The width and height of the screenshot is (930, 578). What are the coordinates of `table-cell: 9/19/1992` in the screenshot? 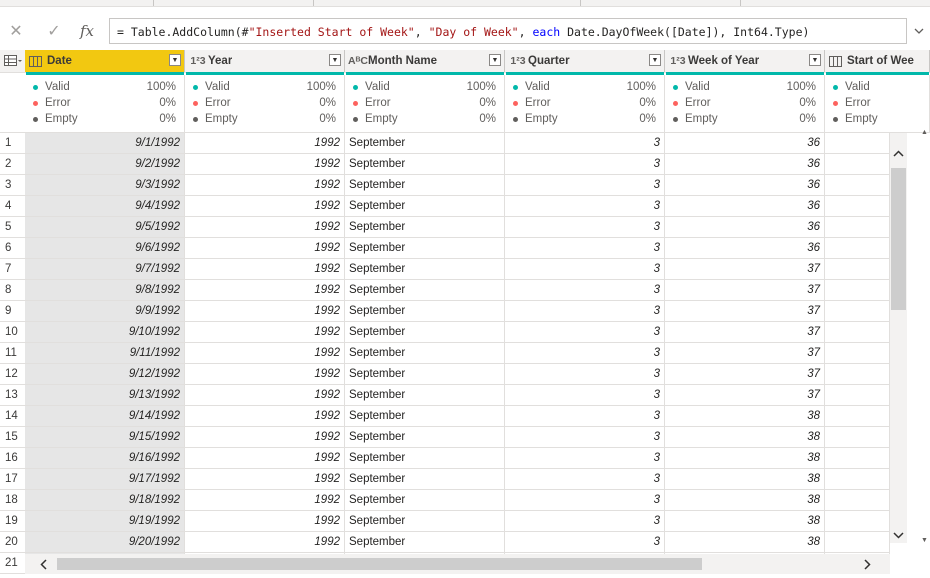 It's located at (105, 521).